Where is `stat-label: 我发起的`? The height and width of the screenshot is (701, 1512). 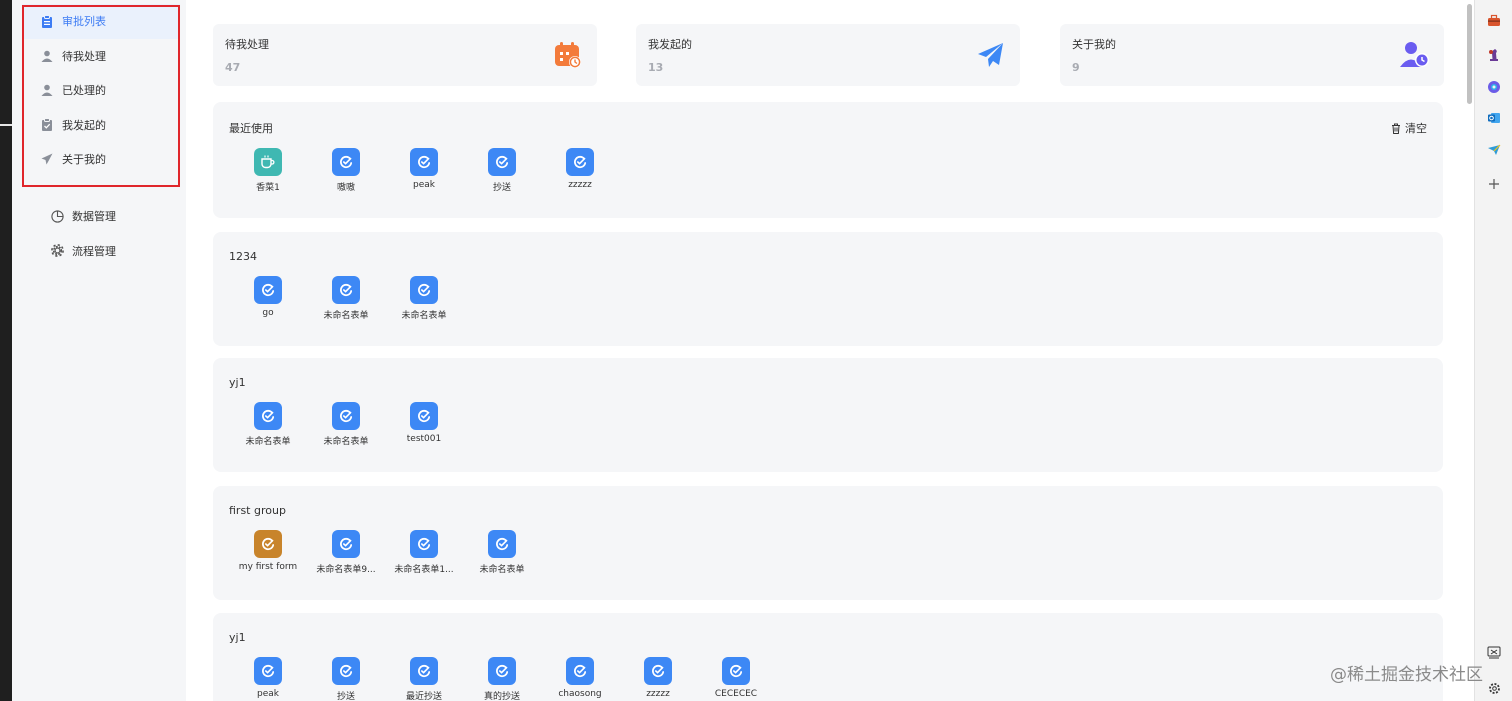
stat-label: 我发起的 is located at coordinates (670, 44).